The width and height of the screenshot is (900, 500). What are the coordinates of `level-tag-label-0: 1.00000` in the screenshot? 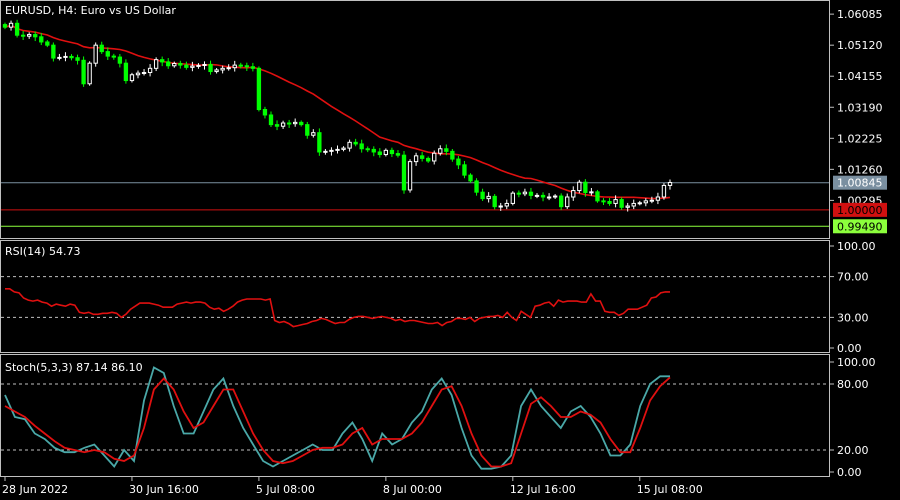 It's located at (860, 210).